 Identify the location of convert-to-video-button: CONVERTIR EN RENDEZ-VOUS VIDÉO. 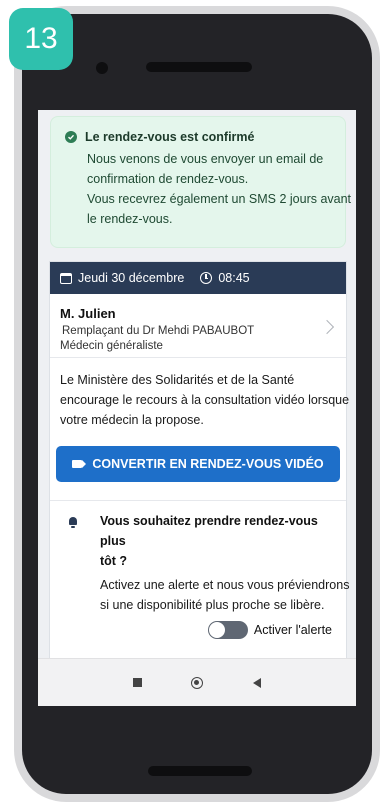
(198, 464).